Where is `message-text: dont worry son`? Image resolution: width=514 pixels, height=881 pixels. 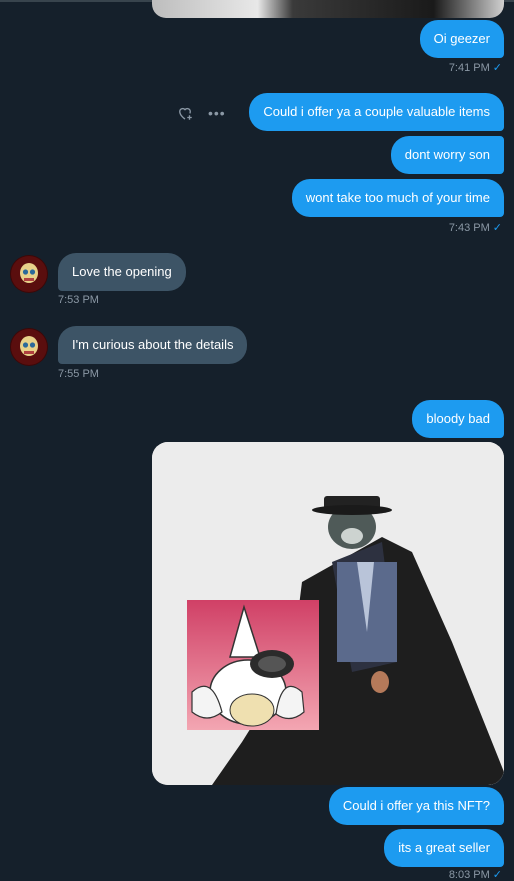 message-text: dont worry son is located at coordinates (447, 154).